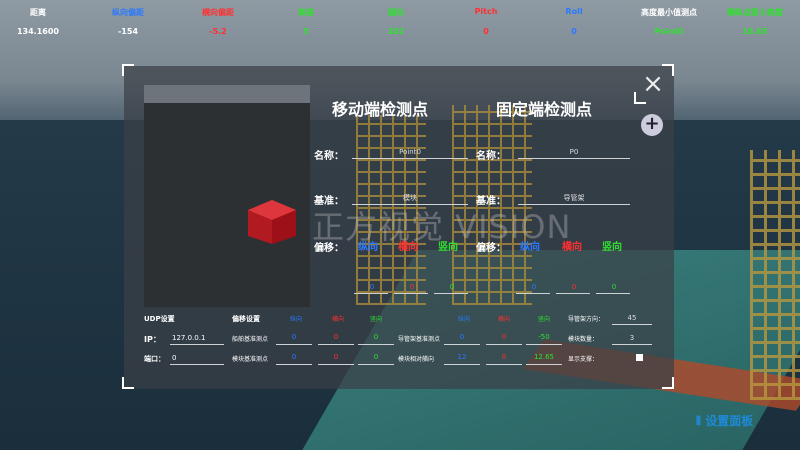 Image resolution: width=800 pixels, height=450 pixels. What do you see at coordinates (452, 287) in the screenshot?
I see `mobile-offset-vertical-input: 0` at bounding box center [452, 287].